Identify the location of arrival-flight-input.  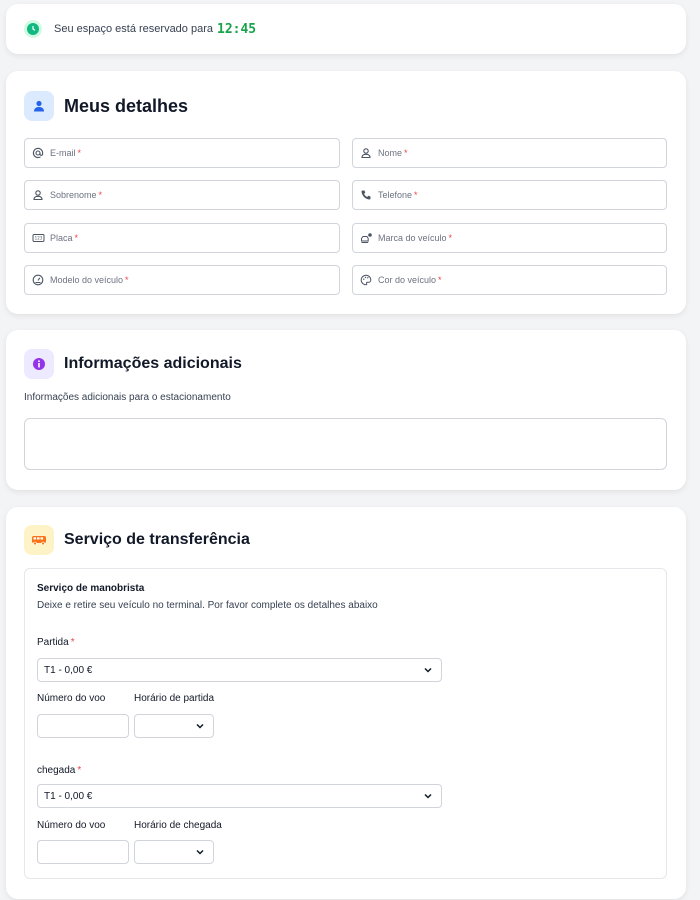
(83, 852).